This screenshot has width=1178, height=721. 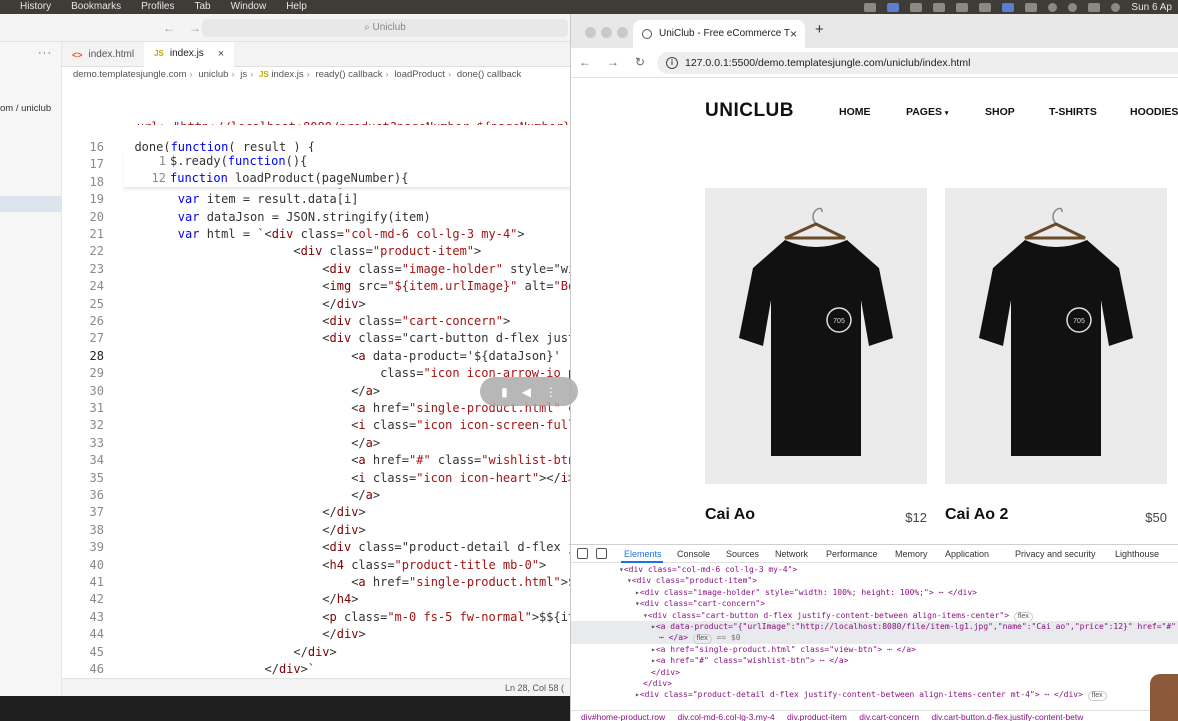 What do you see at coordinates (1031, 7) in the screenshot?
I see `status-display-icon` at bounding box center [1031, 7].